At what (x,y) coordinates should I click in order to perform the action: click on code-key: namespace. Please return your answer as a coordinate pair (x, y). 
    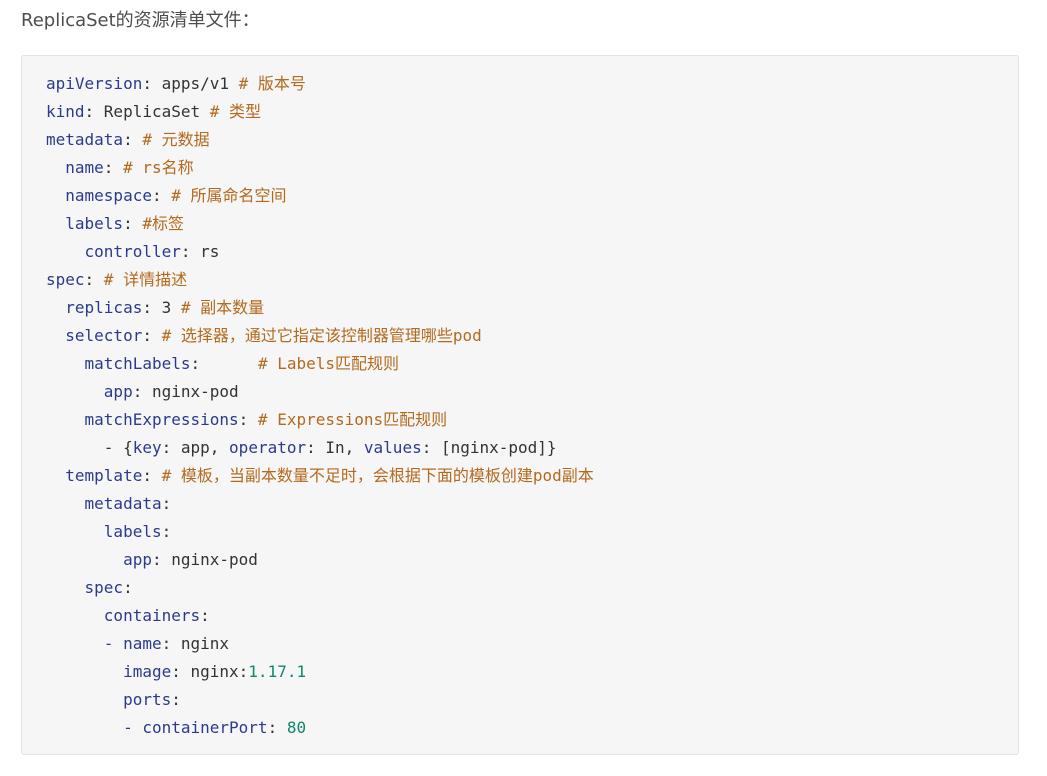
    Looking at the image, I should click on (108, 195).